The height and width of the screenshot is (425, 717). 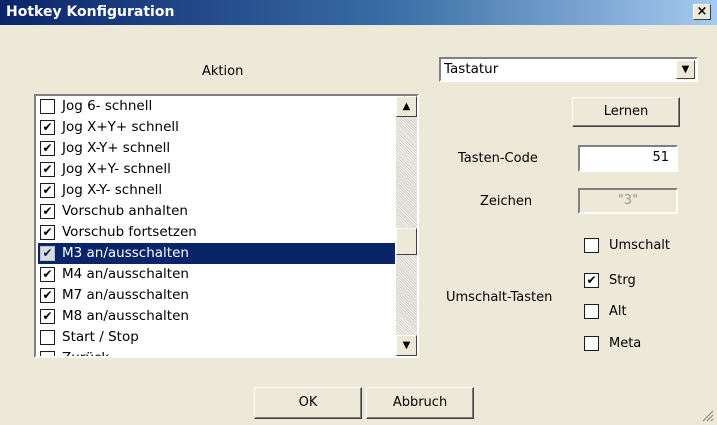 What do you see at coordinates (90, 12) in the screenshot?
I see `window-title: Hotkey Konfiguration` at bounding box center [90, 12].